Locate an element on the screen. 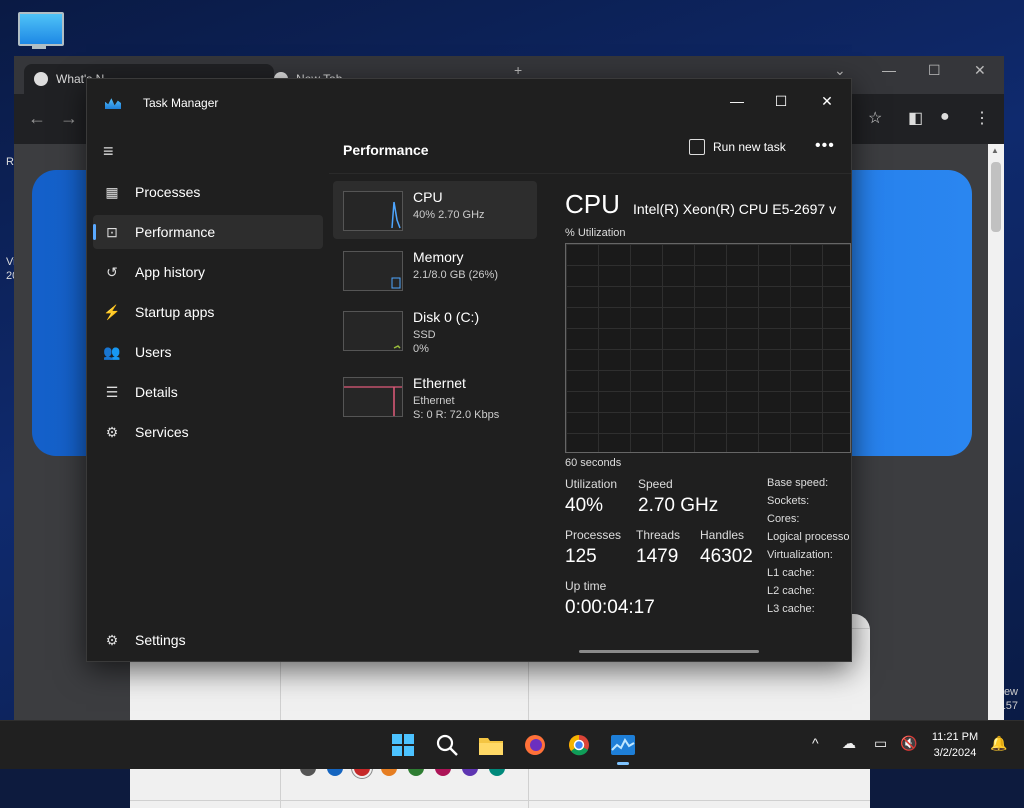  device-name: Disk 0 (C:) is located at coordinates (446, 317).